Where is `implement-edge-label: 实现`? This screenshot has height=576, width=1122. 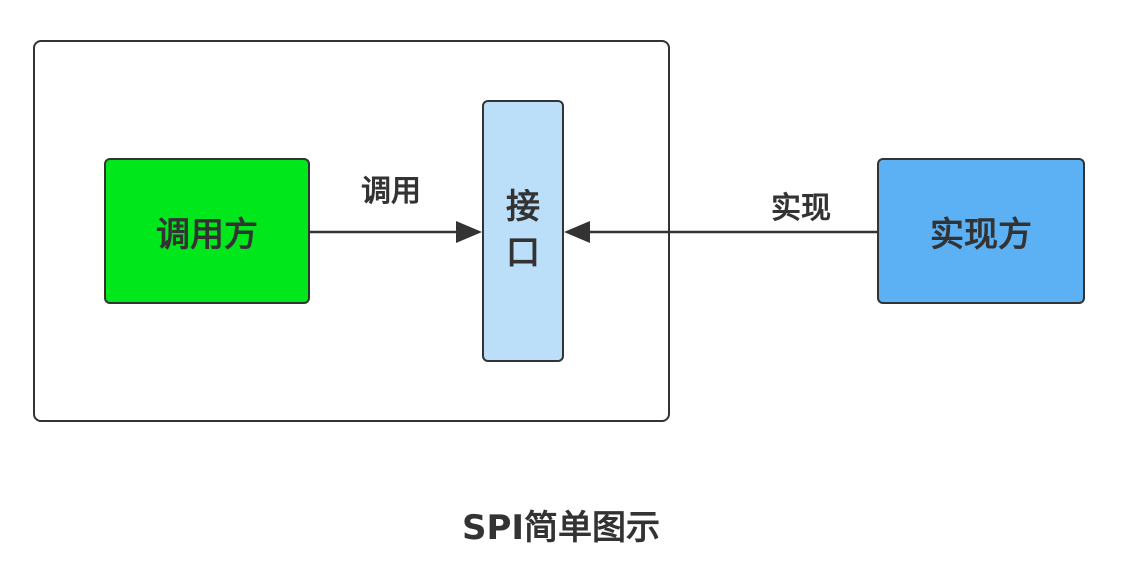 implement-edge-label: 实现 is located at coordinates (801, 208).